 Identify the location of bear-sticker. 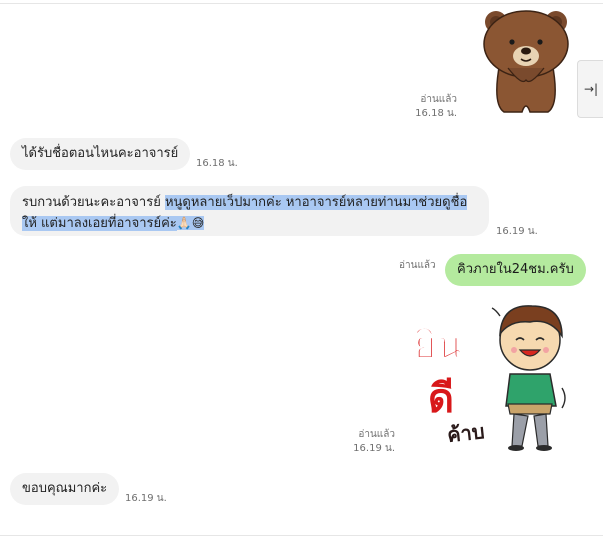
(526, 59).